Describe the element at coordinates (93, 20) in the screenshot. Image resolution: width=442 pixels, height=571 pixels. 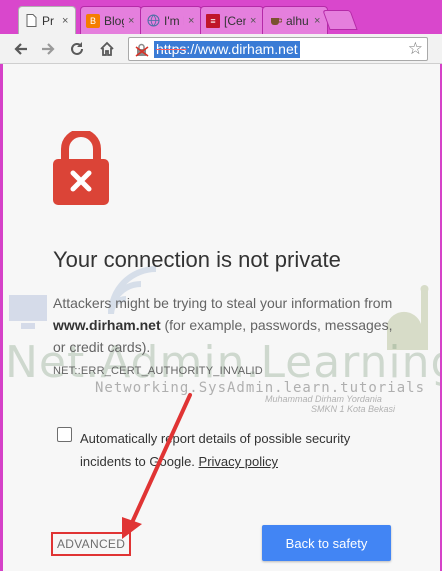
I see `blogger-icon: B` at that location.